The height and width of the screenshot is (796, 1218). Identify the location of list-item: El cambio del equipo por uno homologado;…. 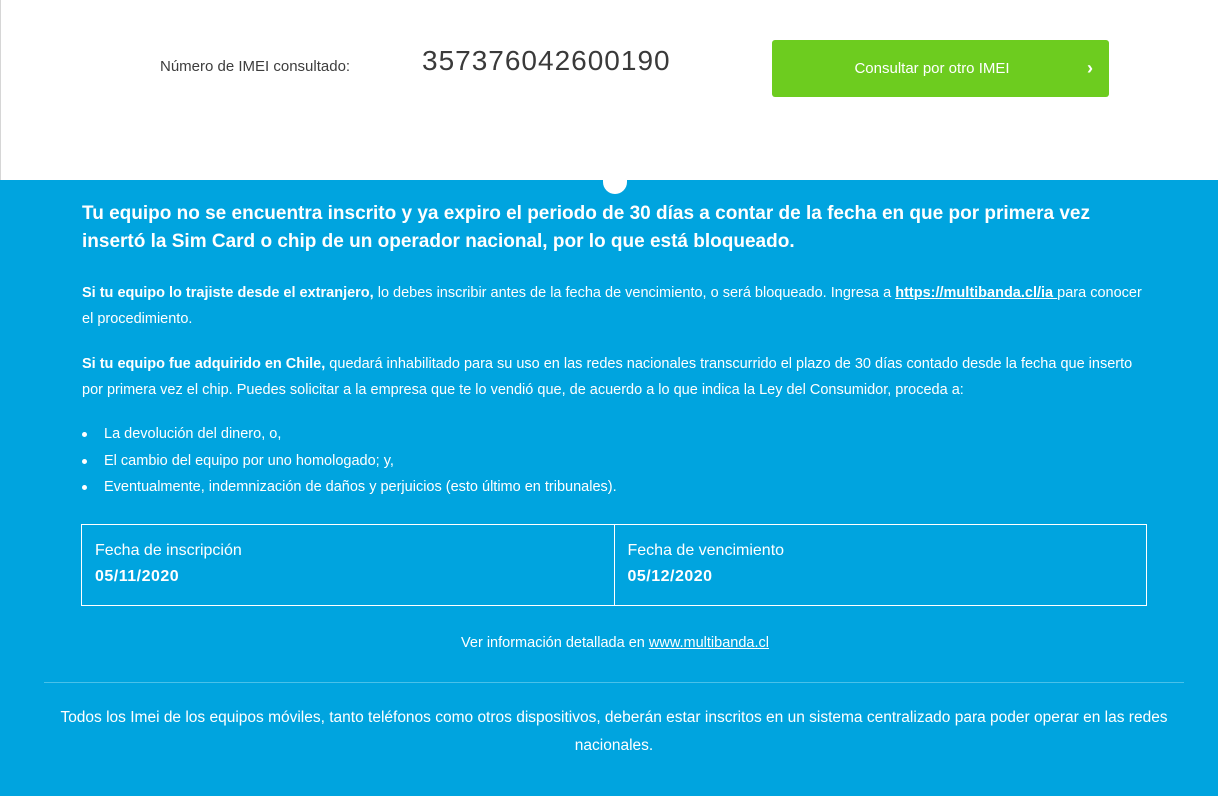
(349, 461).